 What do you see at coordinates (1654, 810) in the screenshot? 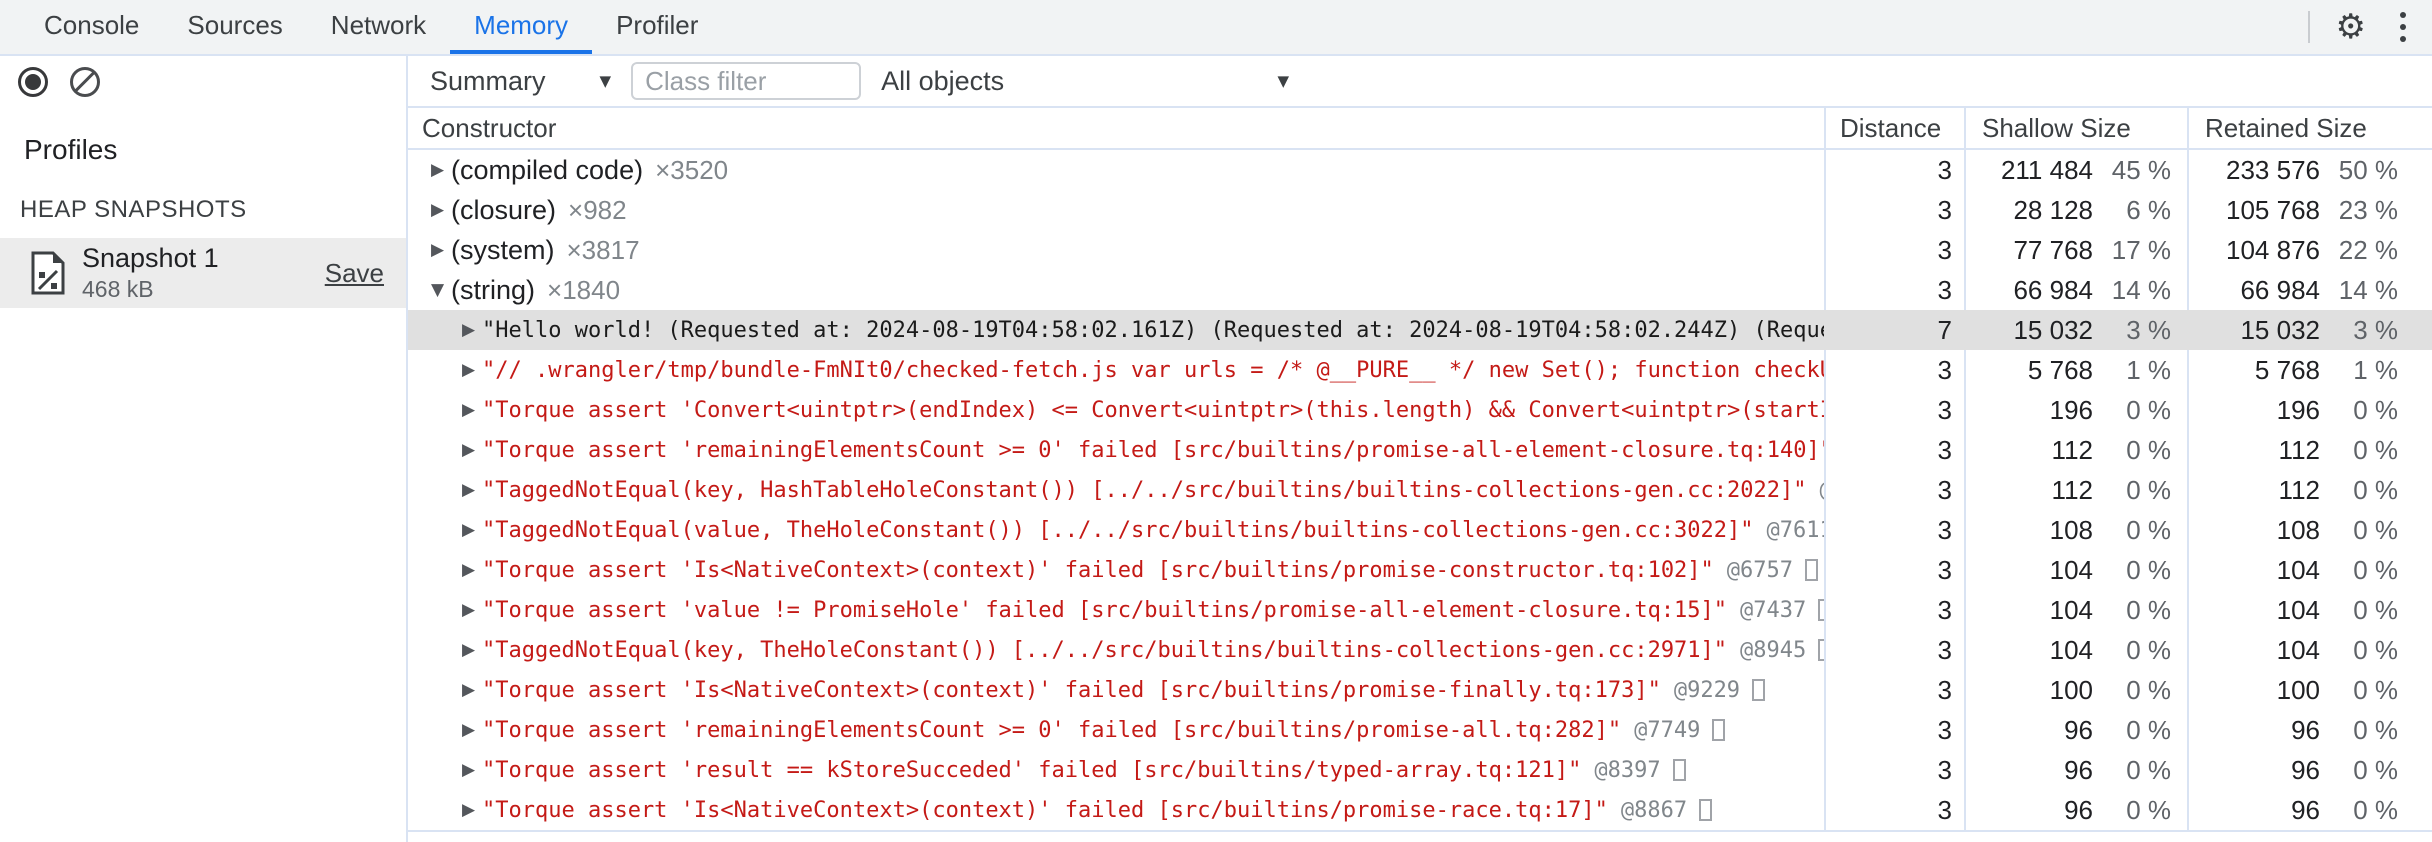
I see `object-id: @8867` at bounding box center [1654, 810].